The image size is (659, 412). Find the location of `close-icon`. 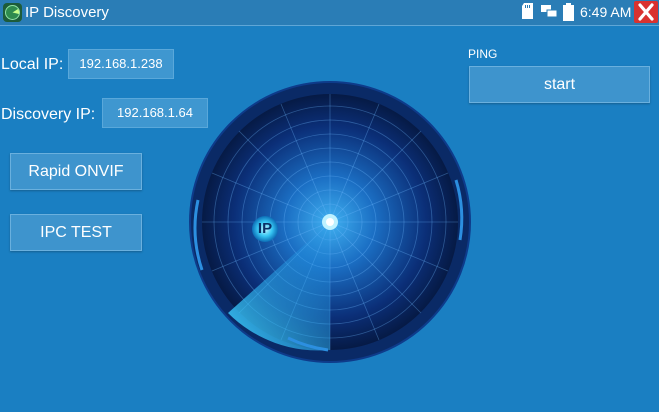

close-icon is located at coordinates (646, 12).